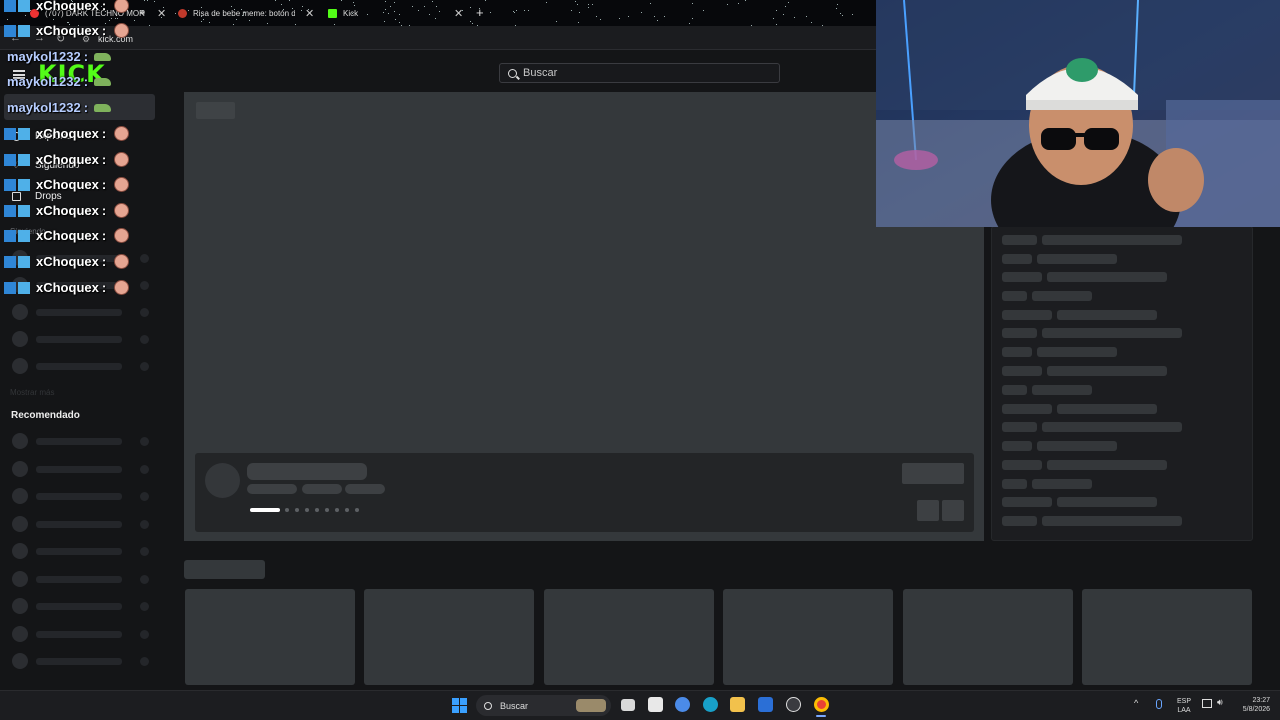 This screenshot has width=1280, height=720. Describe the element at coordinates (1184, 710) in the screenshot. I see `lang-bottom: LAA` at that location.